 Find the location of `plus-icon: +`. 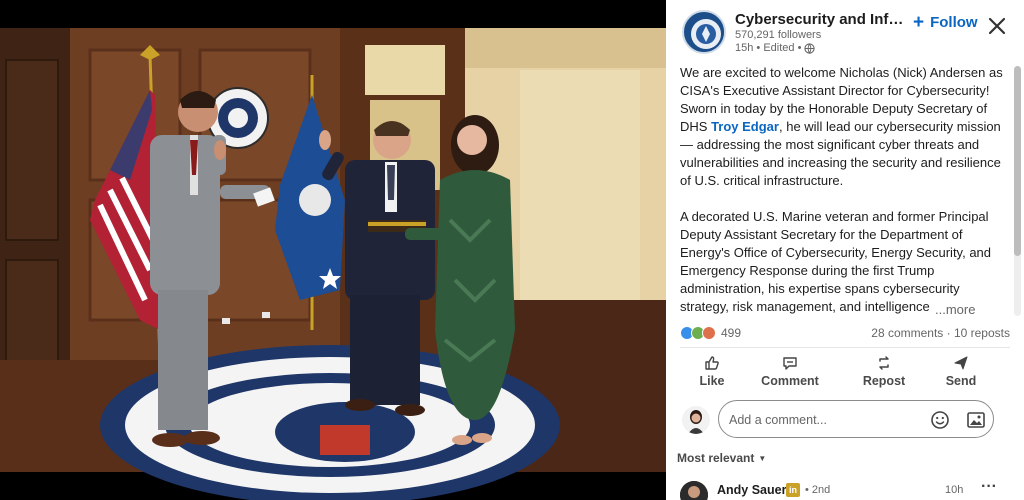

plus-icon: + is located at coordinates (919, 22).